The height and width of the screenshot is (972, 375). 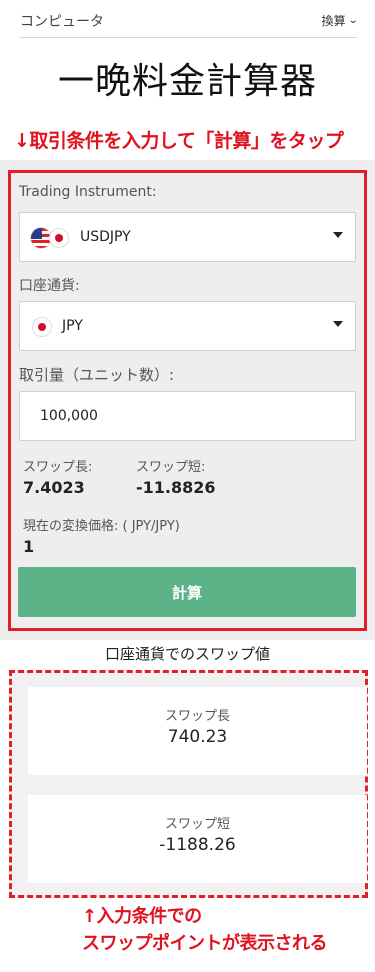 What do you see at coordinates (176, 487) in the screenshot?
I see `swap-short-value: -11.8826` at bounding box center [176, 487].